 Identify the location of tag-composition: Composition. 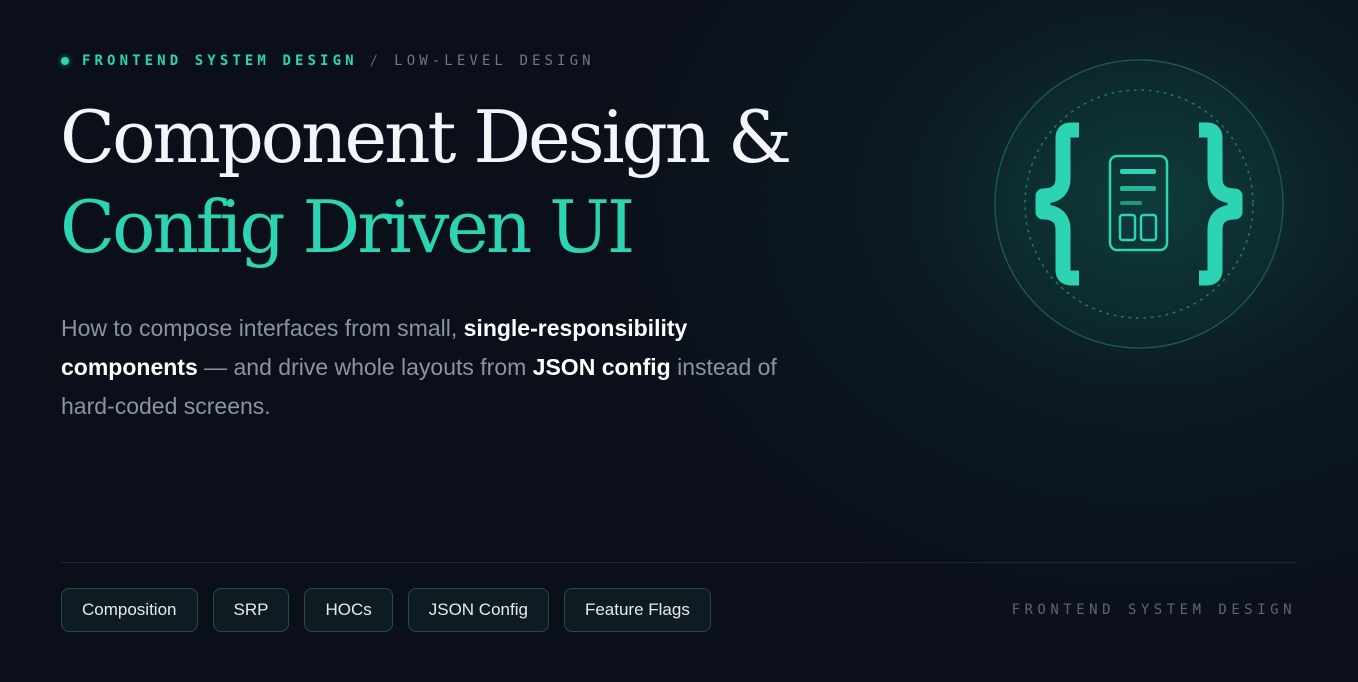
(129, 610).